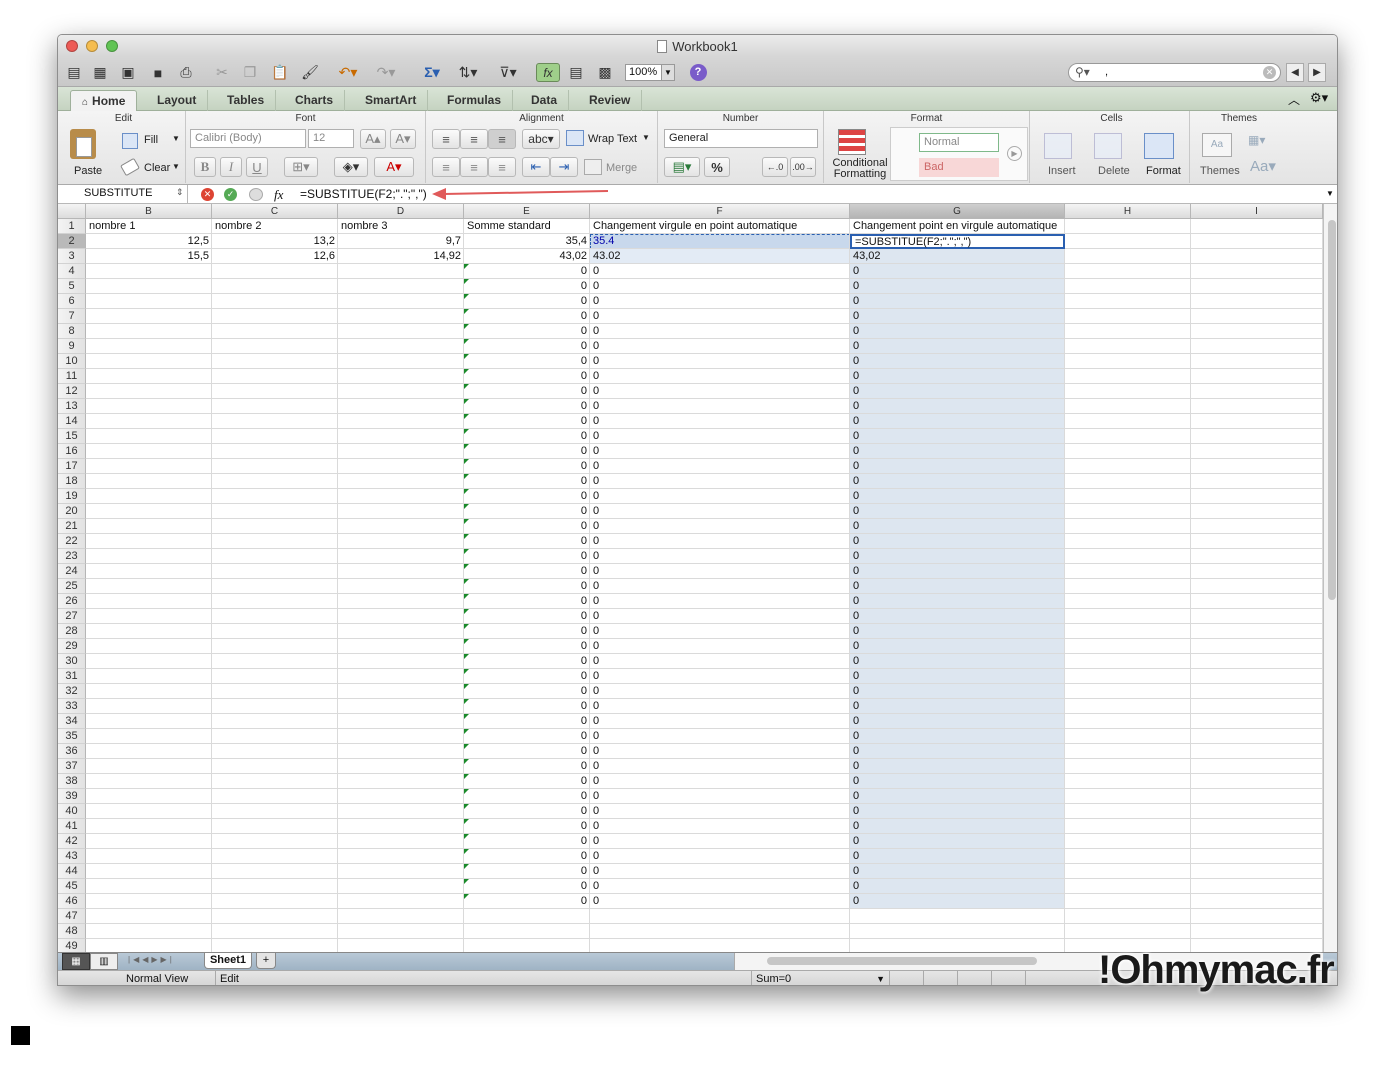  Describe the element at coordinates (957, 256) in the screenshot. I see `cell-g3: 43,02` at that location.